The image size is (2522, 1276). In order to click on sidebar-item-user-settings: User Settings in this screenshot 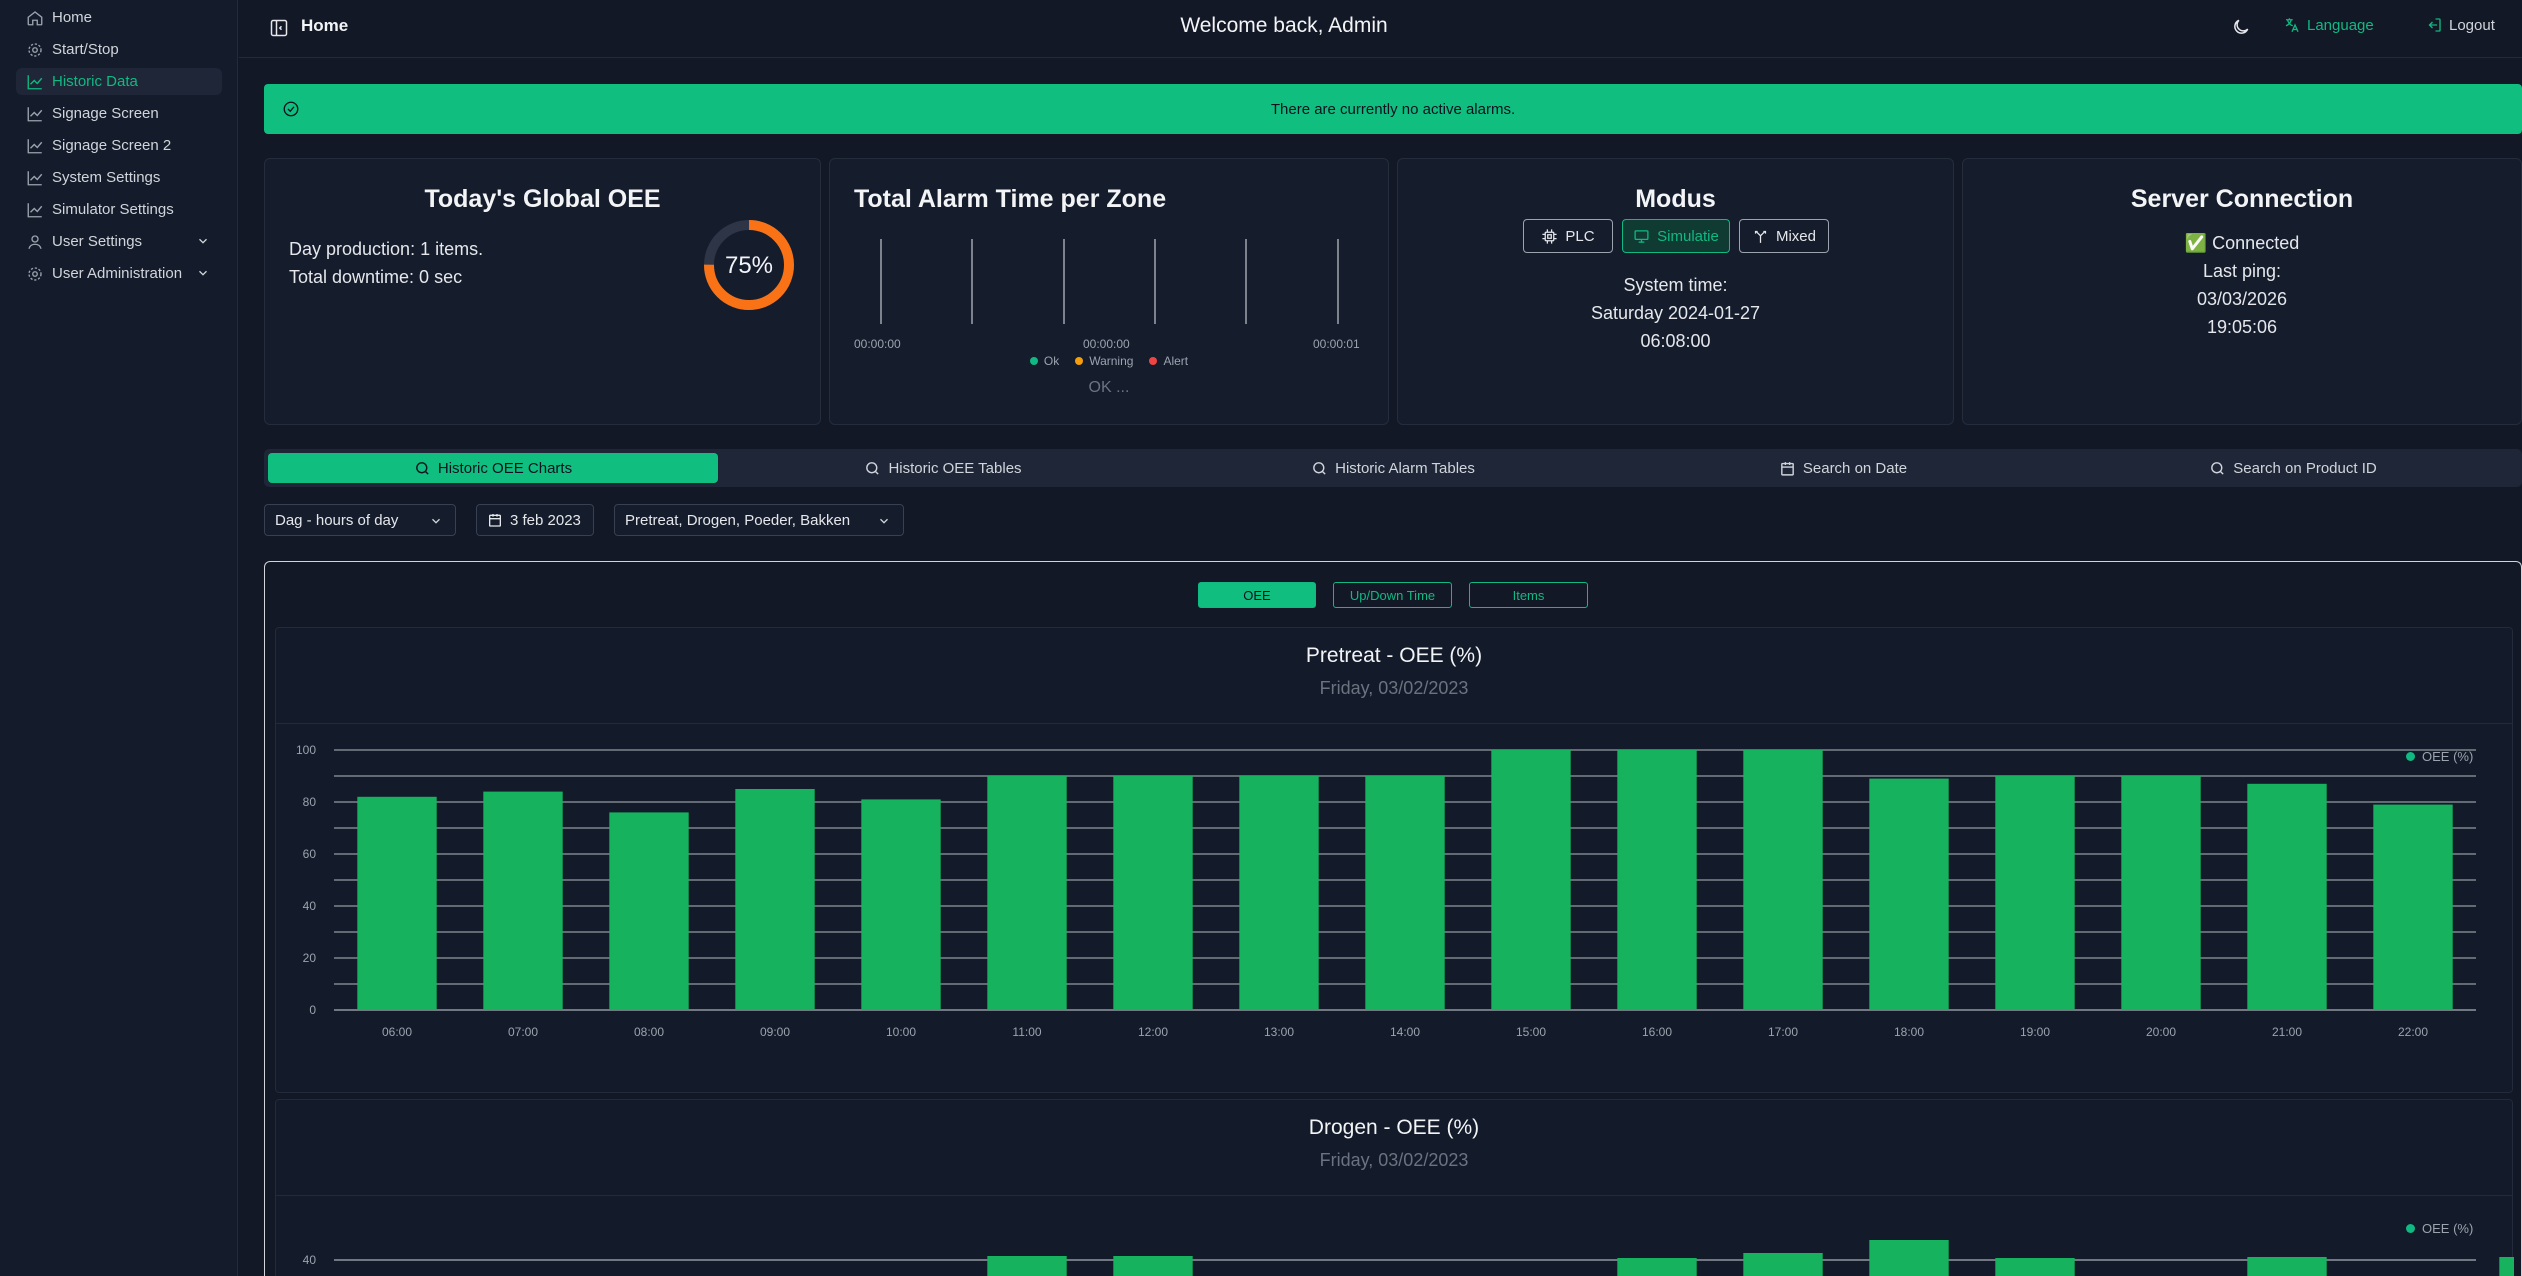, I will do `click(119, 241)`.